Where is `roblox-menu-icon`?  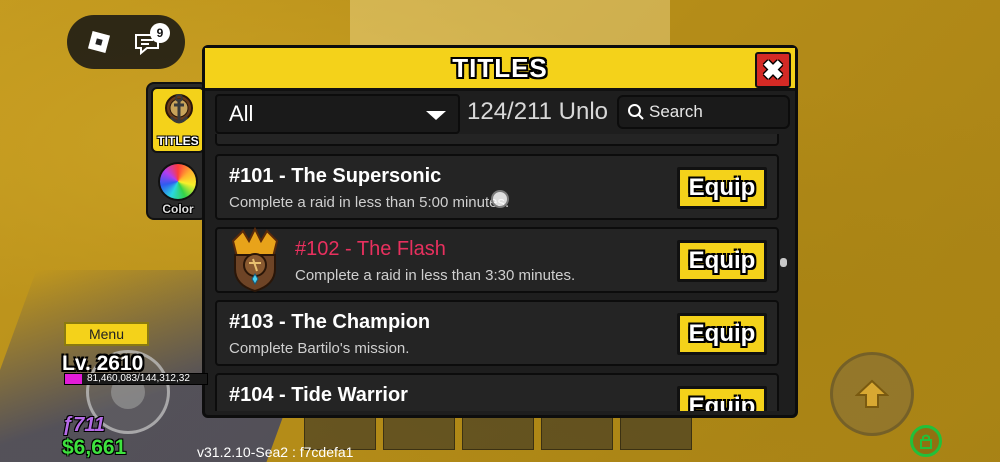
roblox-menu-icon is located at coordinates (99, 42).